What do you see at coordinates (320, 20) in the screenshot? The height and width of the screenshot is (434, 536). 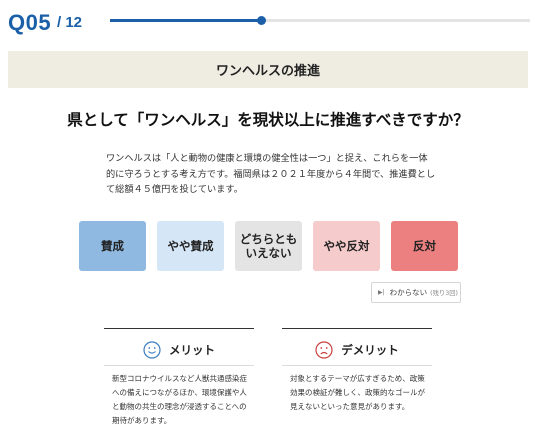 I see `progress-bar` at bounding box center [320, 20].